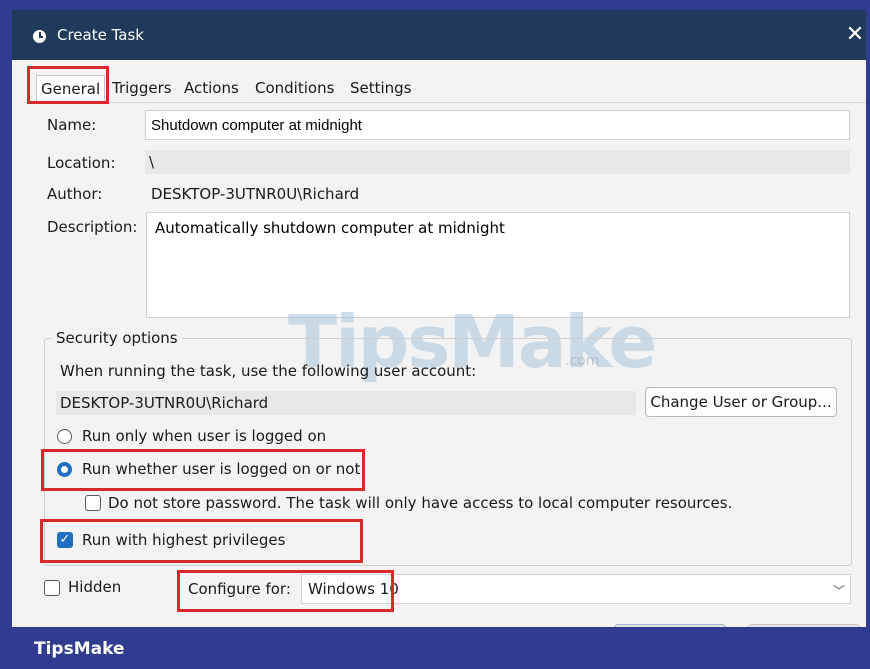  I want to click on name-field, so click(497, 125).